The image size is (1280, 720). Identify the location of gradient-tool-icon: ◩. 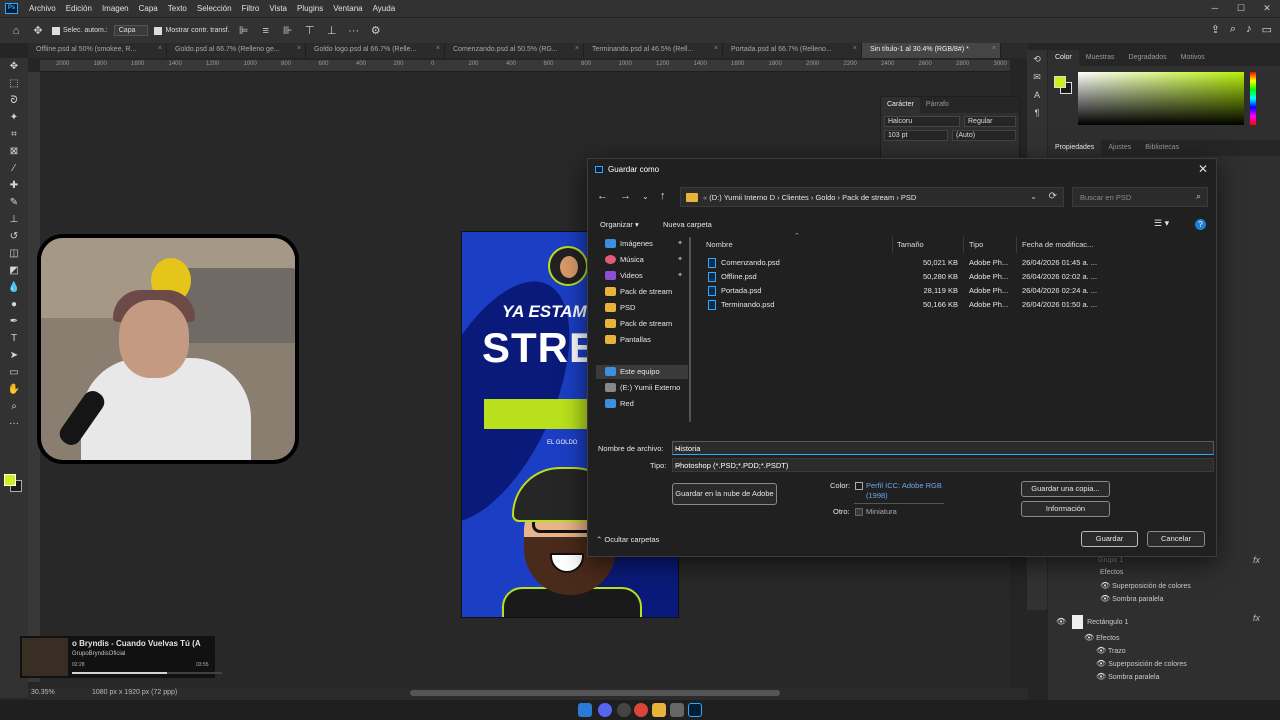
(14, 270).